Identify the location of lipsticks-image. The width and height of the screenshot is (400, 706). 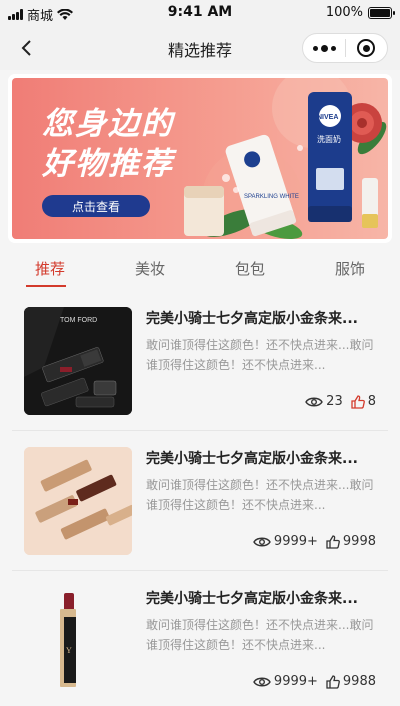
(78, 501).